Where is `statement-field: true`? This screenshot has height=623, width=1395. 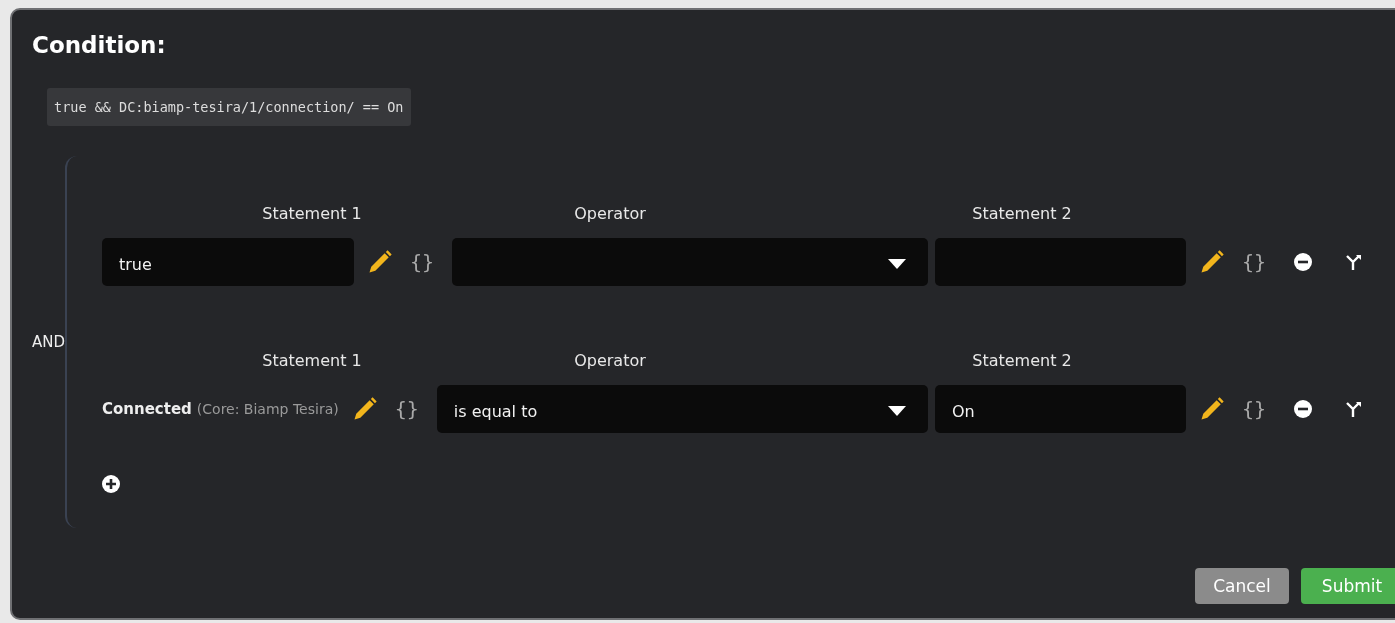 statement-field: true is located at coordinates (228, 262).